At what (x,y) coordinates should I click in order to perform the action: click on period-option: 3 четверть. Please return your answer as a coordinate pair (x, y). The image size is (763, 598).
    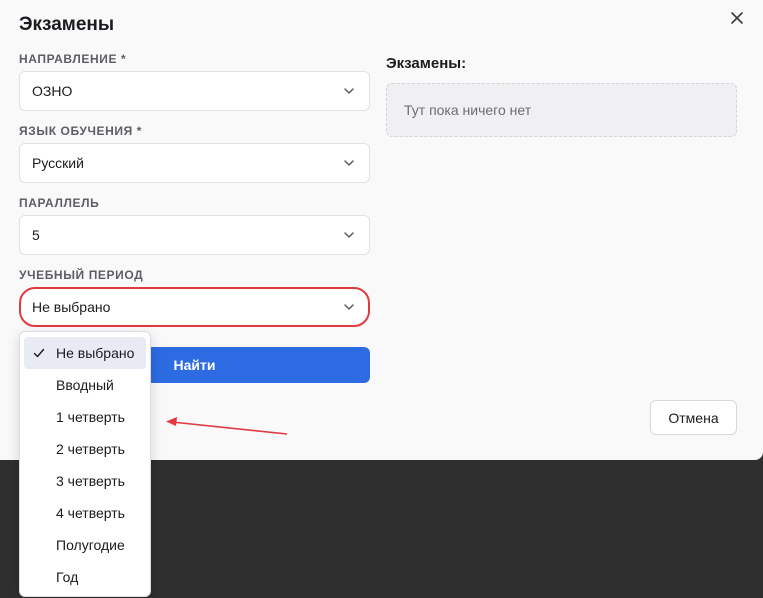
    Looking at the image, I should click on (85, 481).